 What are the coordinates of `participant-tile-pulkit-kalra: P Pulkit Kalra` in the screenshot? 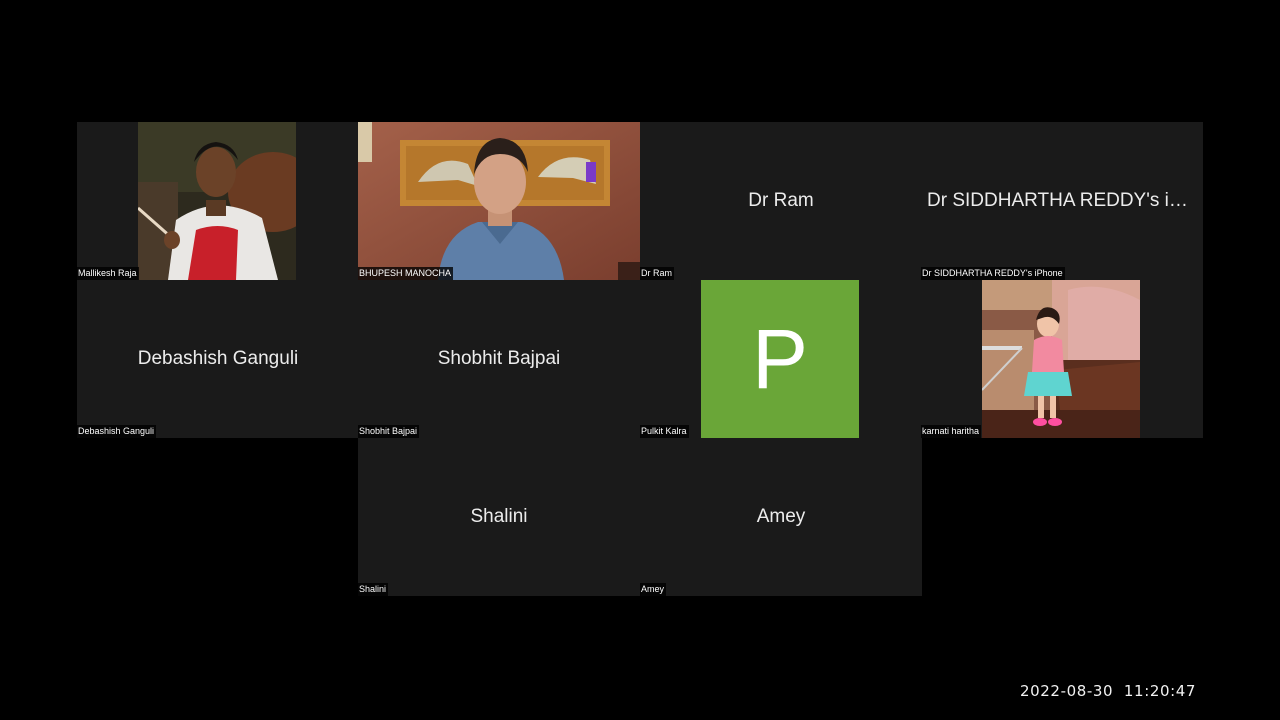 It's located at (781, 359).